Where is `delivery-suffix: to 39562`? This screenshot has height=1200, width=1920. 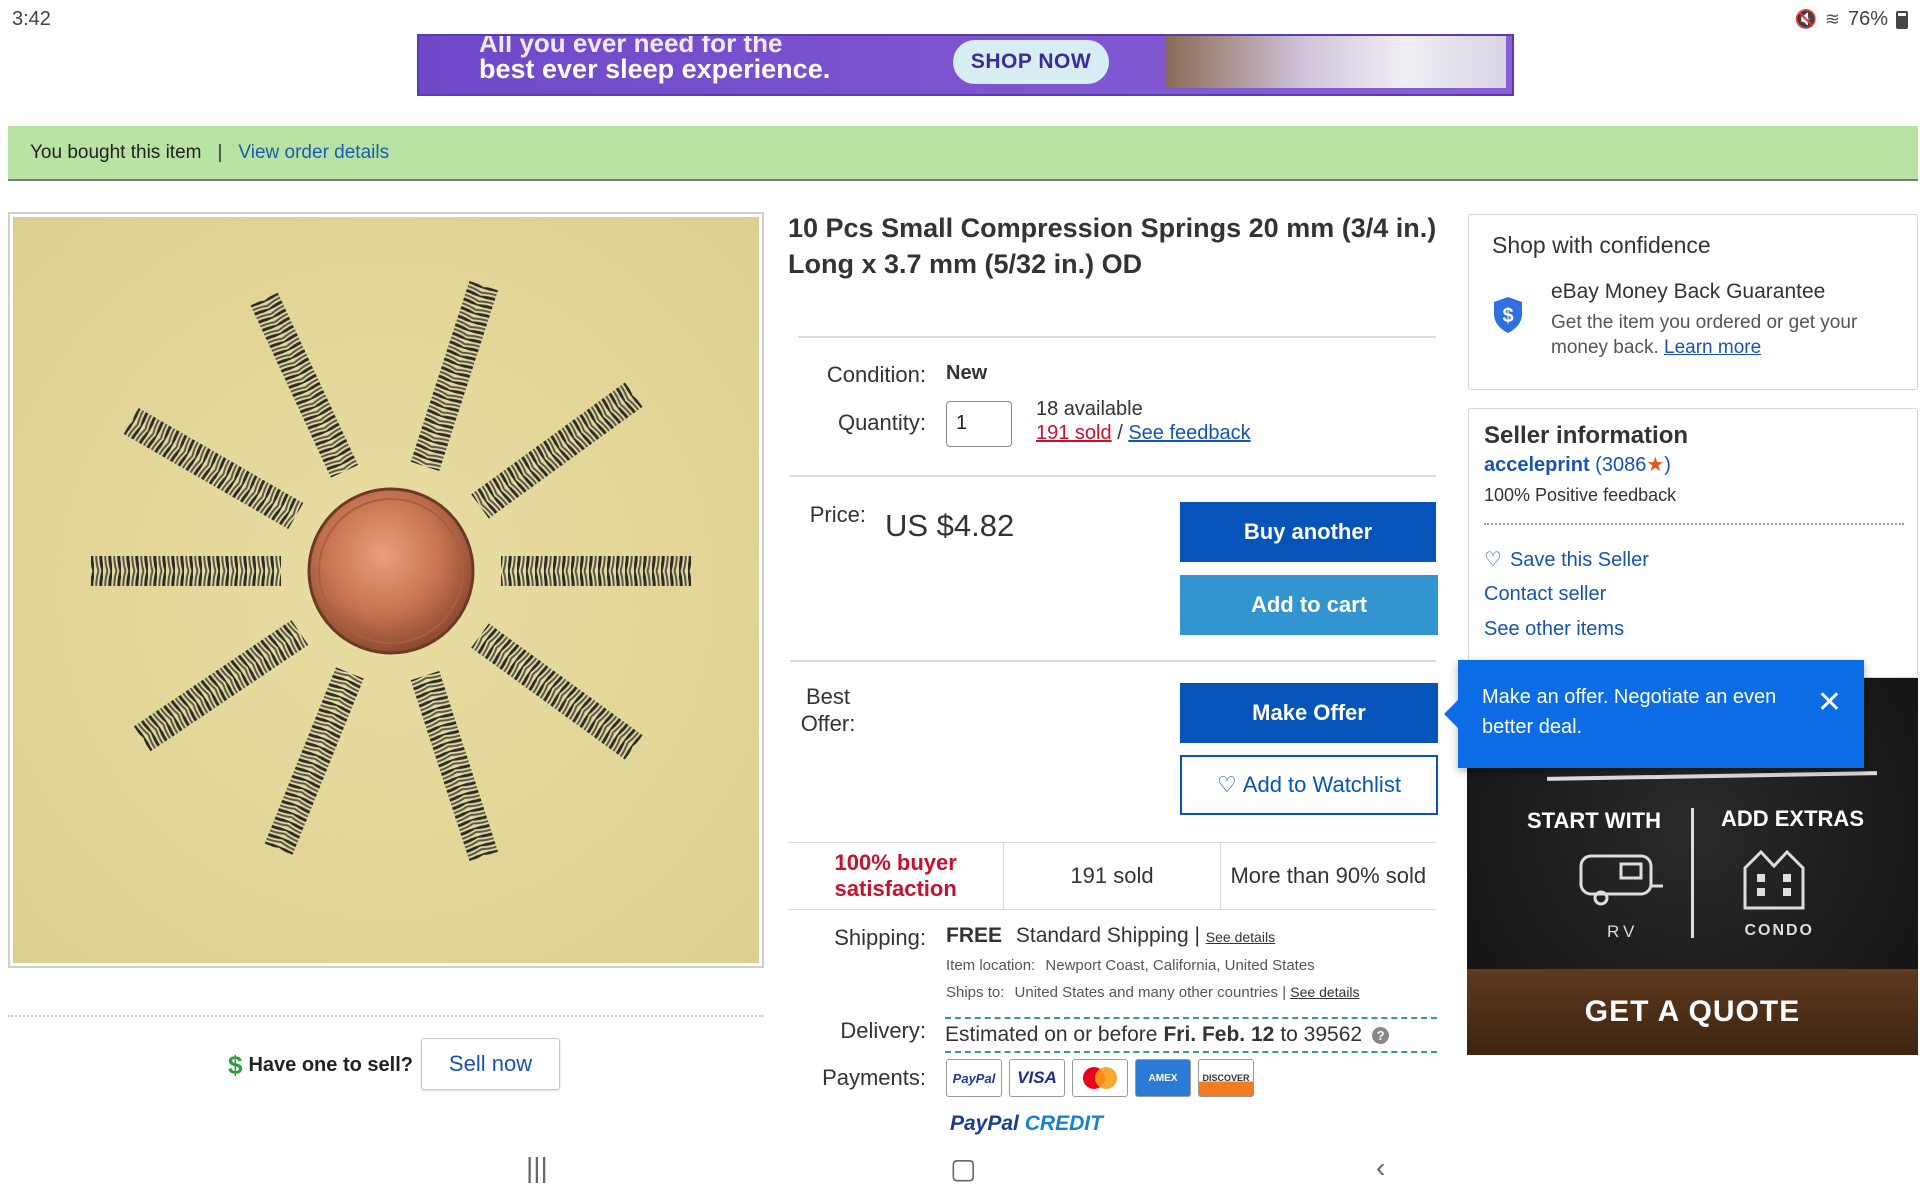
delivery-suffix: to 39562 is located at coordinates (1321, 1034).